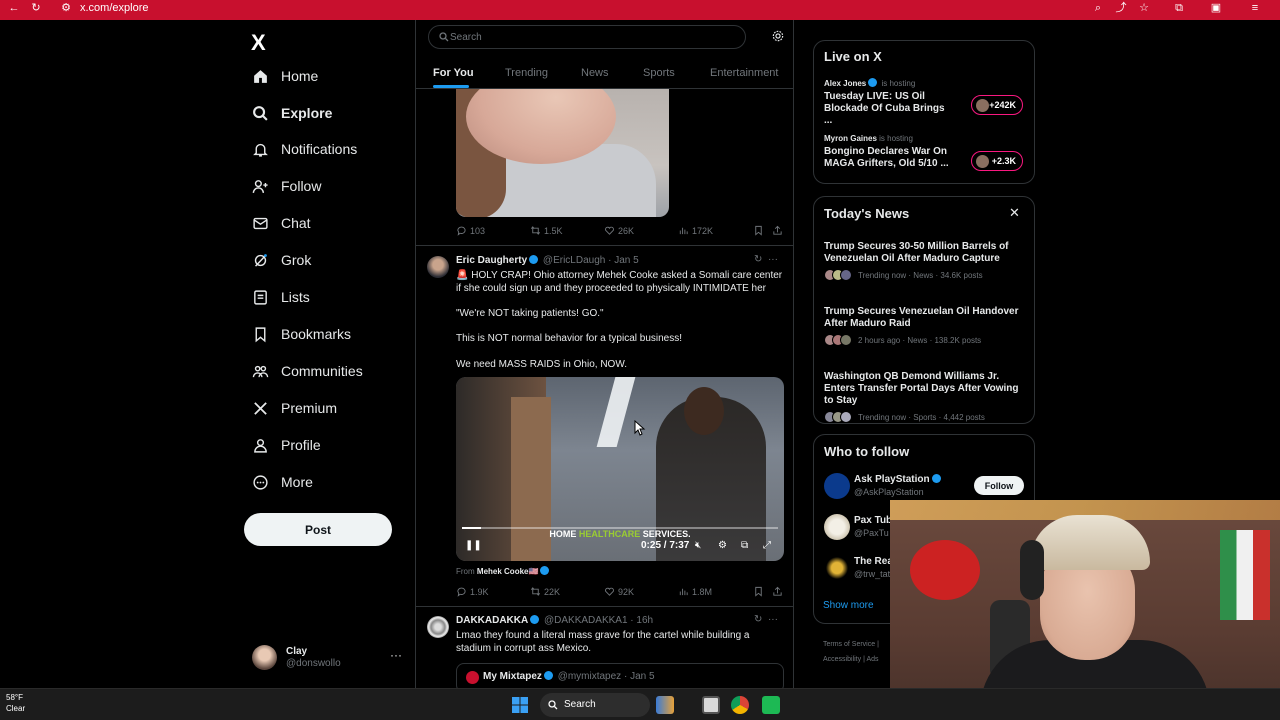  What do you see at coordinates (595, 73) in the screenshot?
I see `tab-news: News` at bounding box center [595, 73].